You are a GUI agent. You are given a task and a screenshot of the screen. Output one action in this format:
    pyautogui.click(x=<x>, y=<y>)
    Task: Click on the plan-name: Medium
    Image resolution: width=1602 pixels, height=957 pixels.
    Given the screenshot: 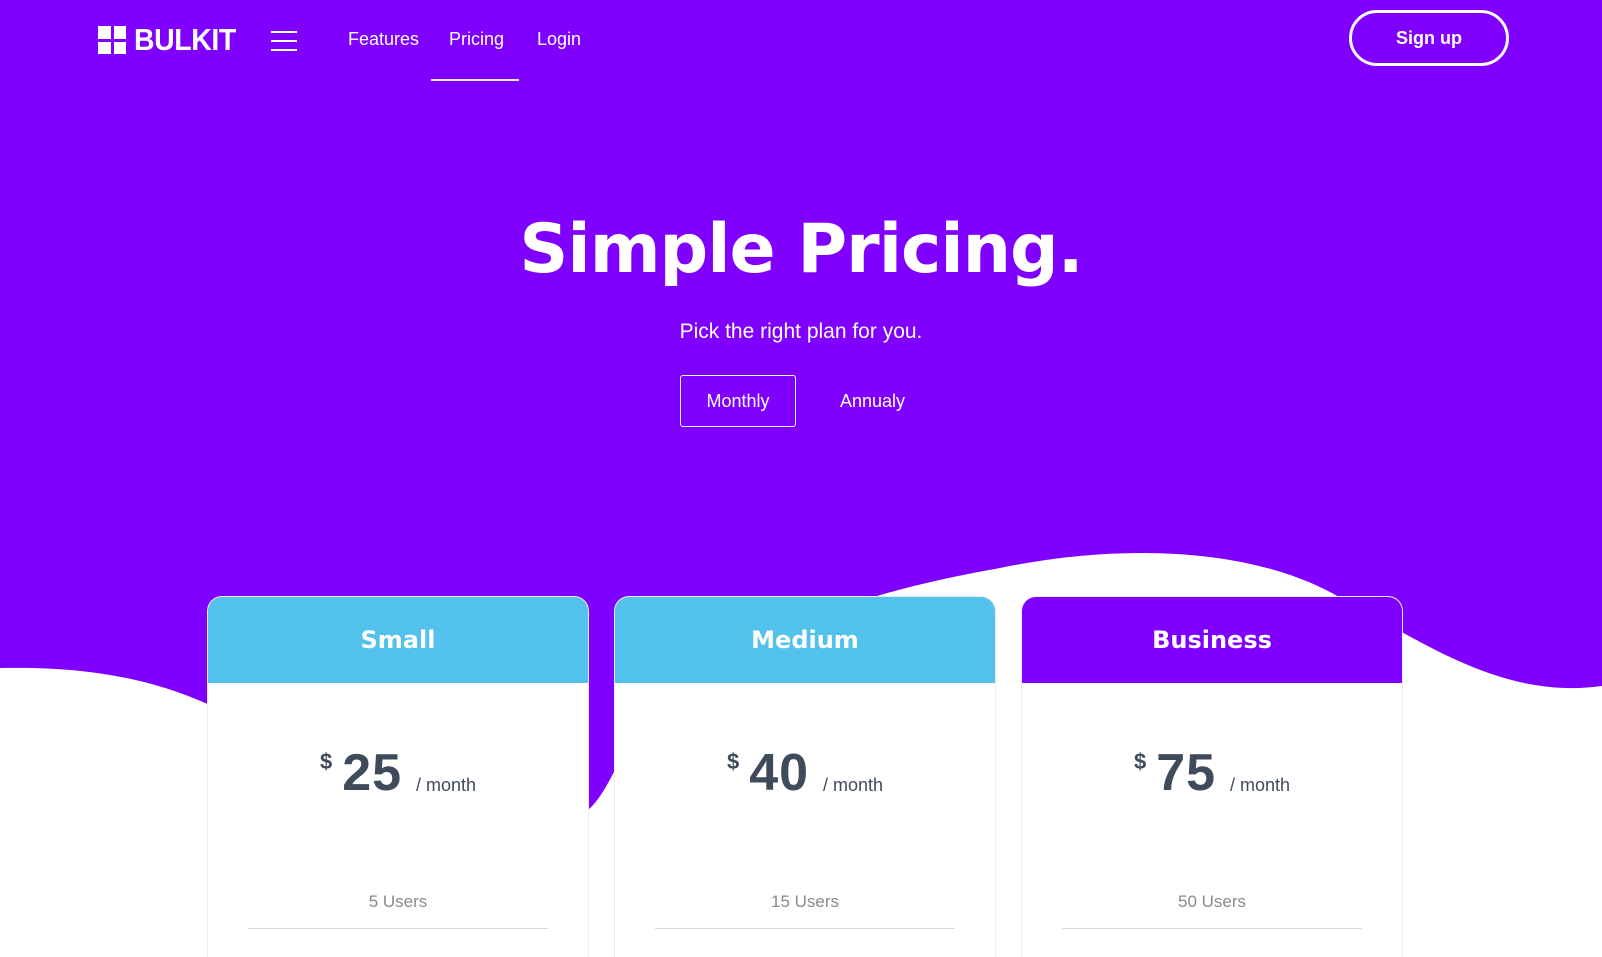 What is the action you would take?
    pyautogui.click(x=805, y=640)
    